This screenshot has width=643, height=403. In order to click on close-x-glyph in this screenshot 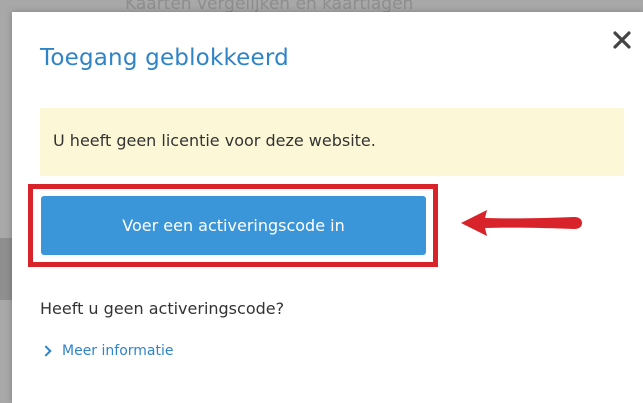, I will do `click(622, 40)`.